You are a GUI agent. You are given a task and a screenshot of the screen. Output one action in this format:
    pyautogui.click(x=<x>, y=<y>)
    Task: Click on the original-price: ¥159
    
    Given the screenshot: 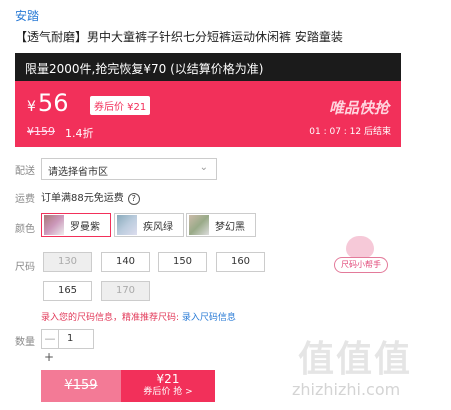 What is the action you would take?
    pyautogui.click(x=41, y=131)
    